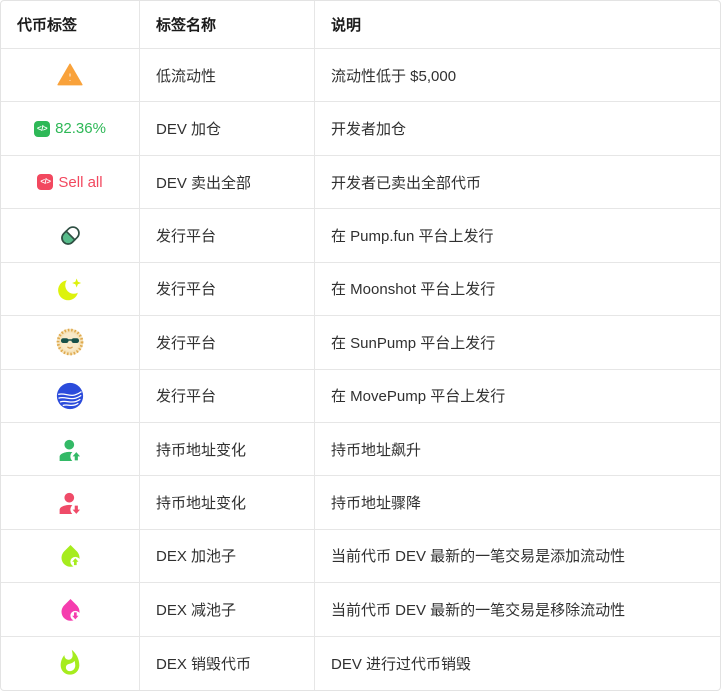 Image resolution: width=721 pixels, height=691 pixels. I want to click on table-row-cell: 开发者加仓, so click(517, 129).